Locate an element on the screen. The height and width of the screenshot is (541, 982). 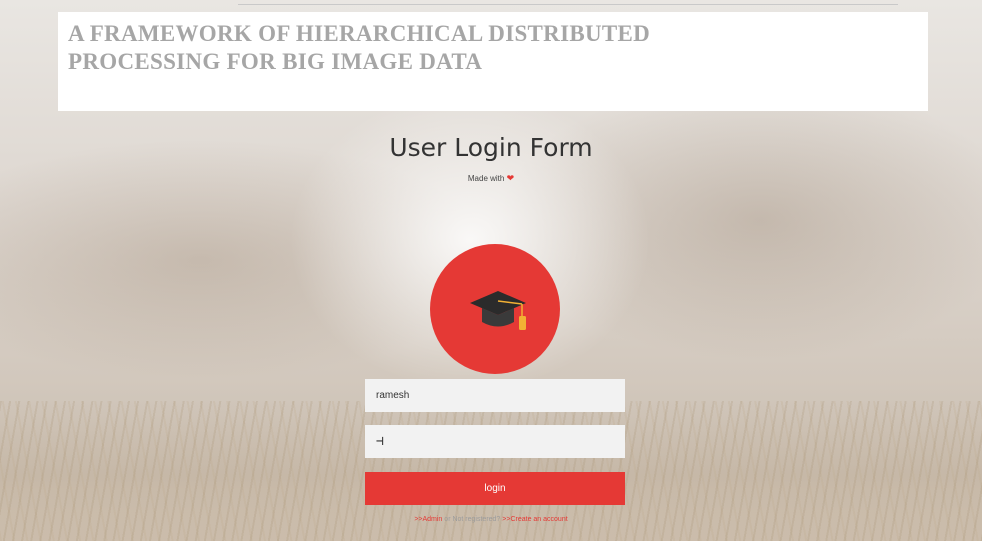
not-registered-text: or Not registered? is located at coordinates (472, 519).